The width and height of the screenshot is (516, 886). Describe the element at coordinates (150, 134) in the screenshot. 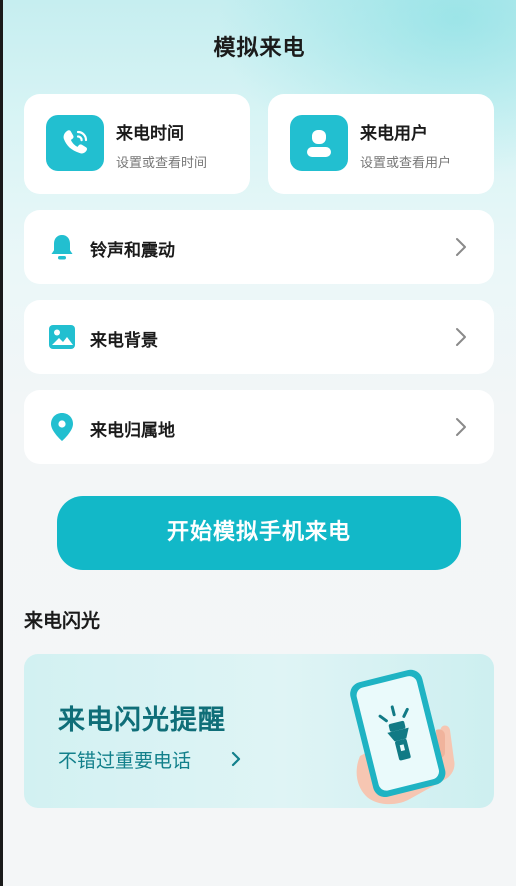

I see `call-time-title: 来电时间` at that location.